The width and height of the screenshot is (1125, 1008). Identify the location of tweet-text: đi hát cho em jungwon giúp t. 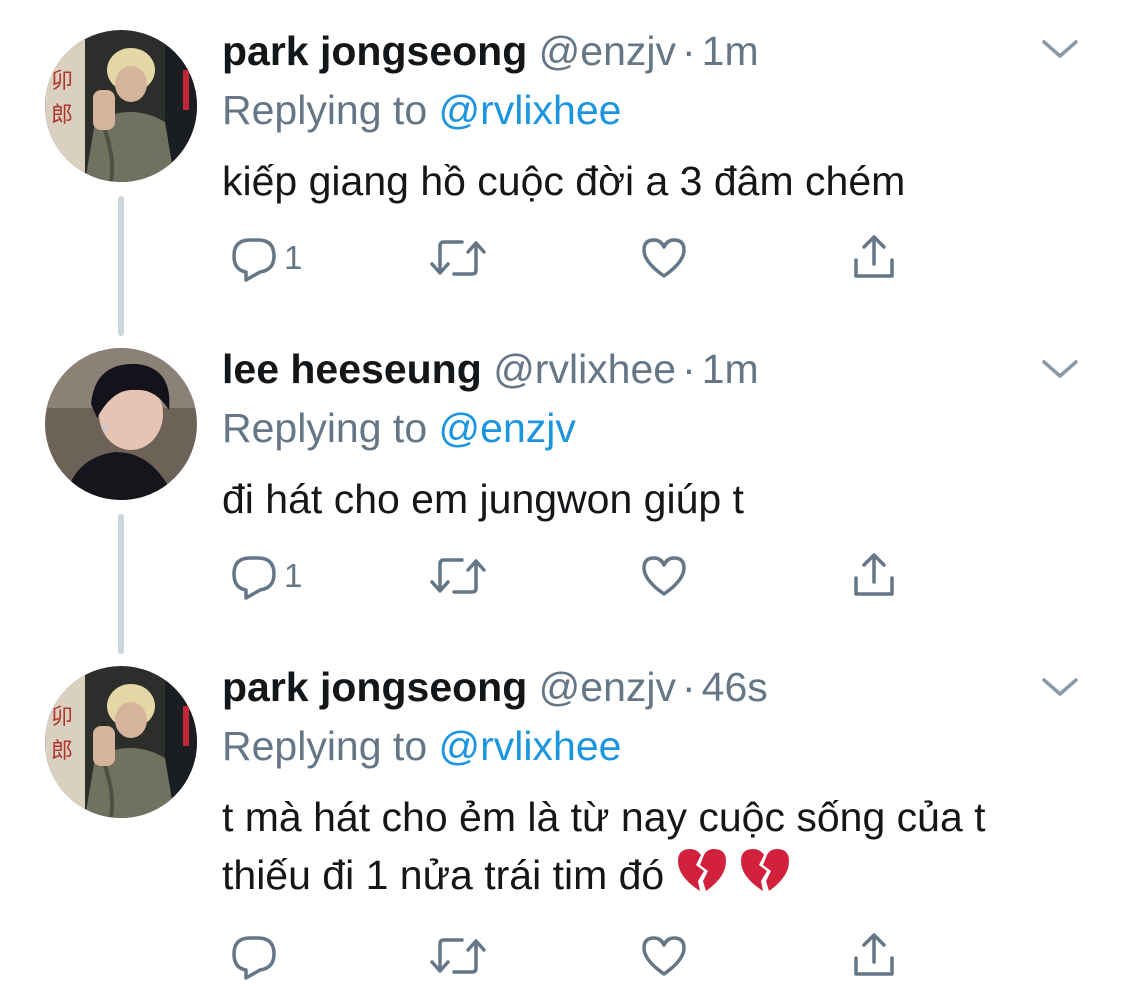
(657, 499).